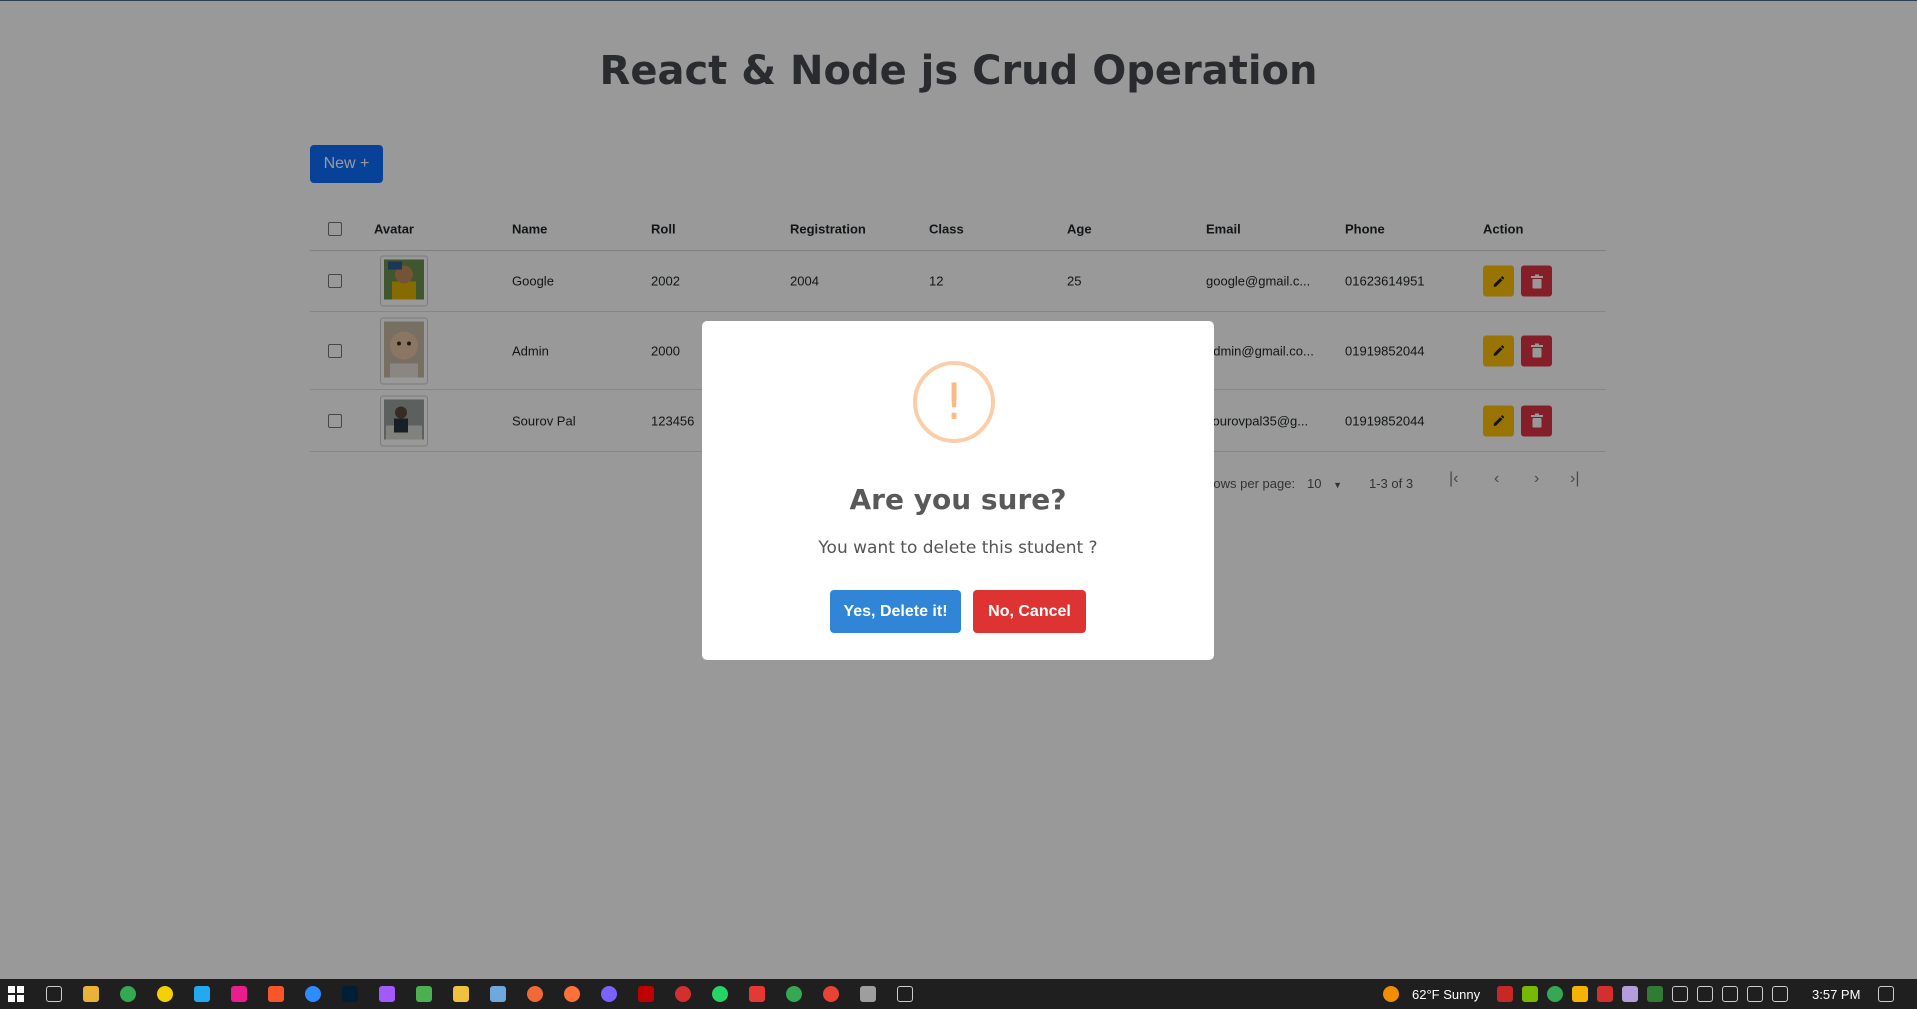 The image size is (1917, 1009). I want to click on terminal-icon, so click(905, 994).